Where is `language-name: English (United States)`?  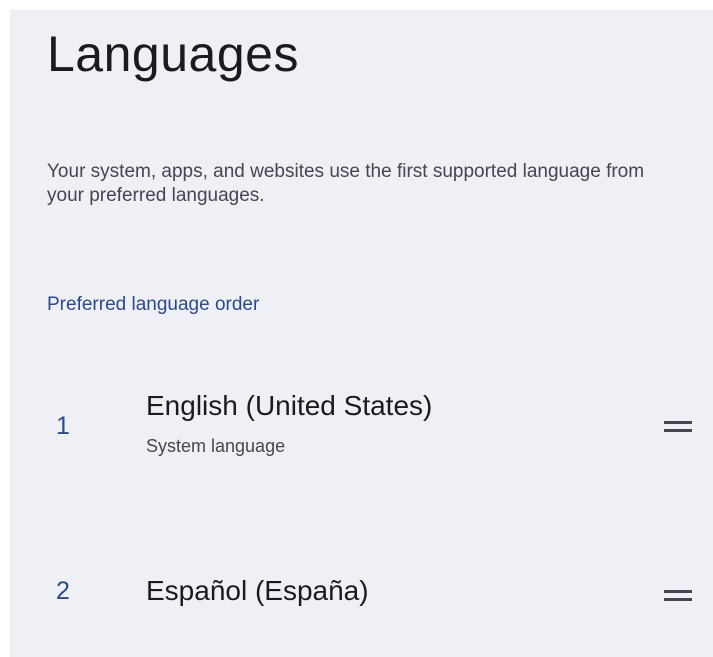
language-name: English (United States) is located at coordinates (289, 405).